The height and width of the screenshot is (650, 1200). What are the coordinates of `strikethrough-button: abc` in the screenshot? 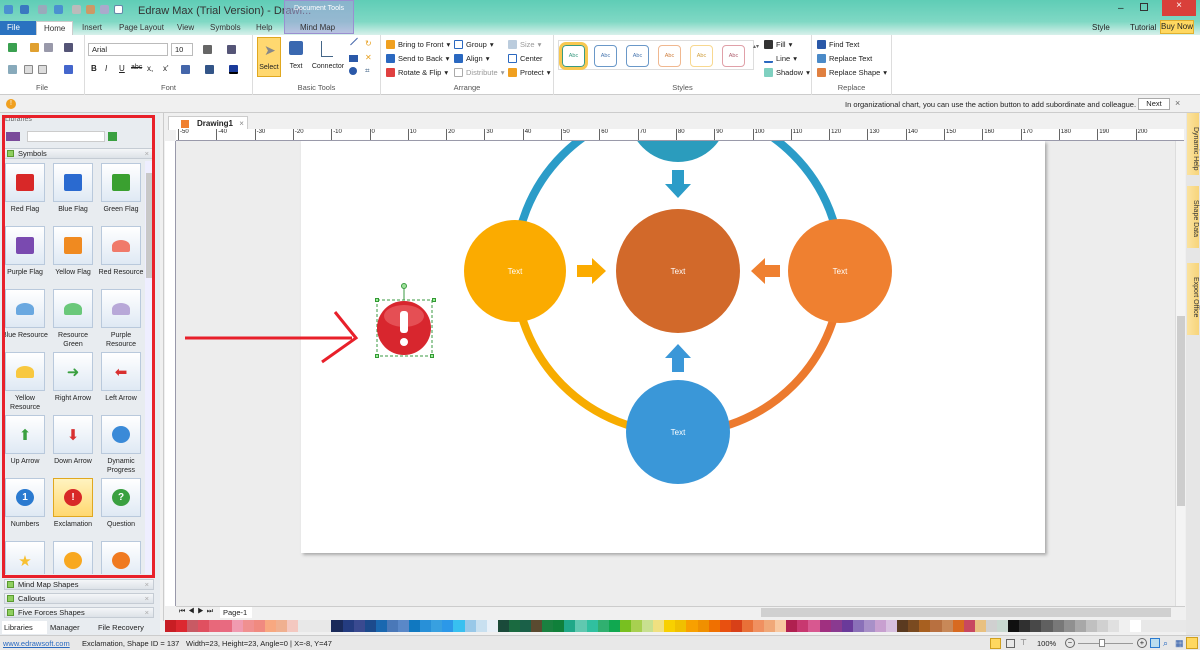 It's located at (136, 67).